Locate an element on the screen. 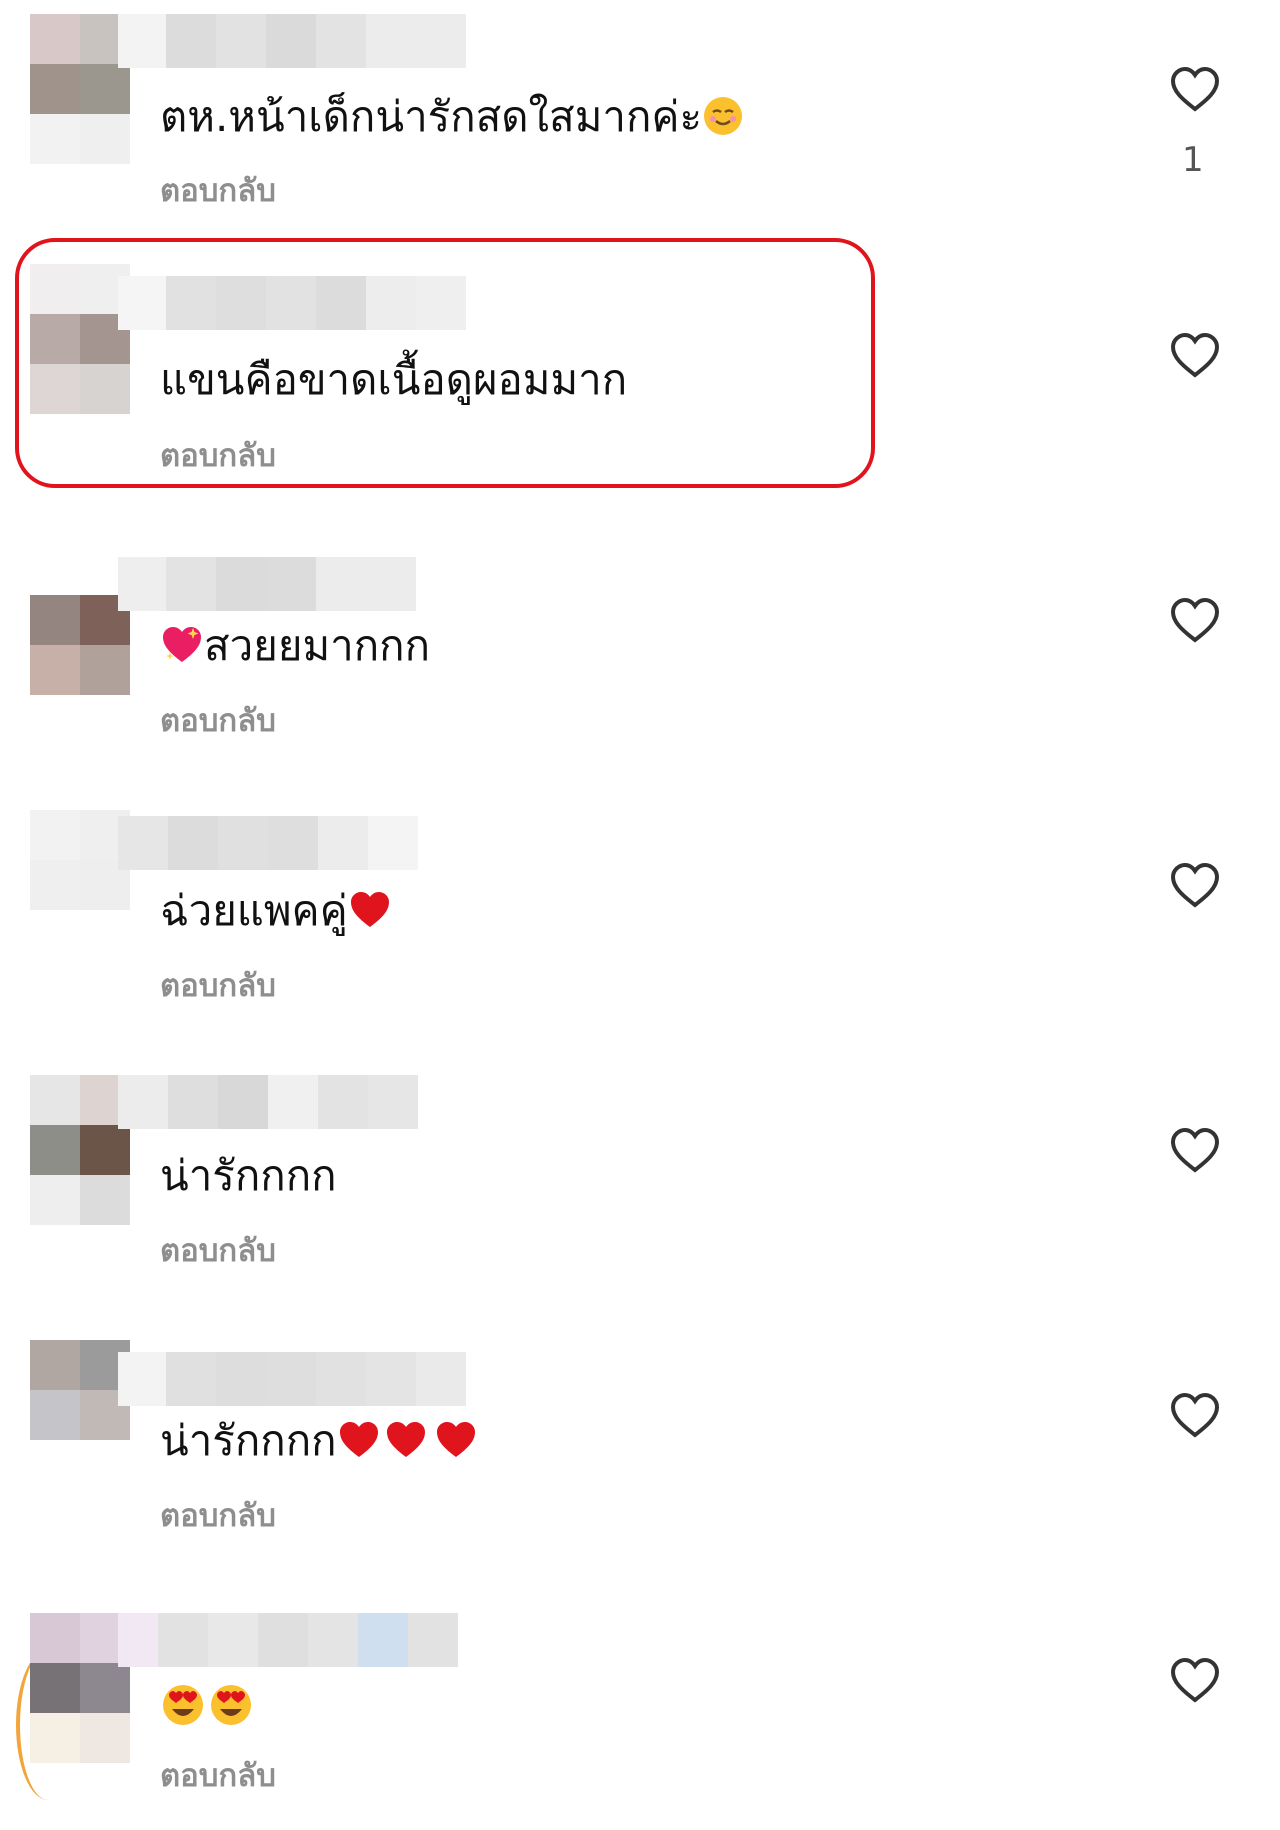  comment-text-value: ฉ่วยแพคคู่ is located at coordinates (254, 910).